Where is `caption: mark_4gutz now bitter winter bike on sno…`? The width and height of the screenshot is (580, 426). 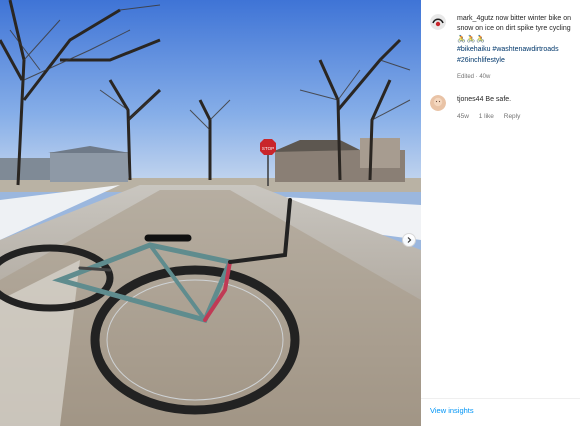
caption: mark_4gutz now bitter winter bike on sno… is located at coordinates (504, 48).